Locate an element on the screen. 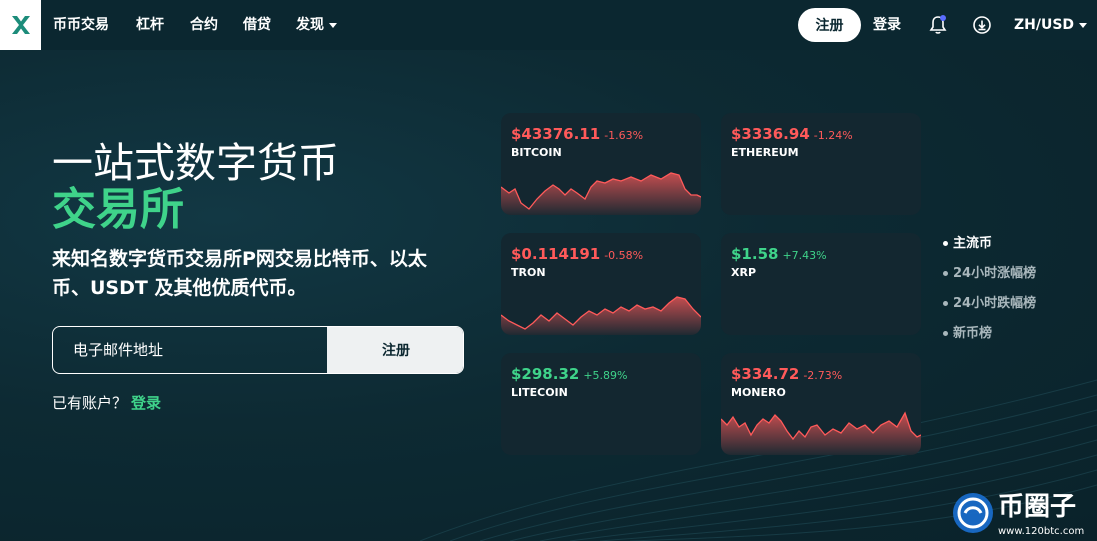 The width and height of the screenshot is (1097, 541). card-change: -1.24% is located at coordinates (833, 135).